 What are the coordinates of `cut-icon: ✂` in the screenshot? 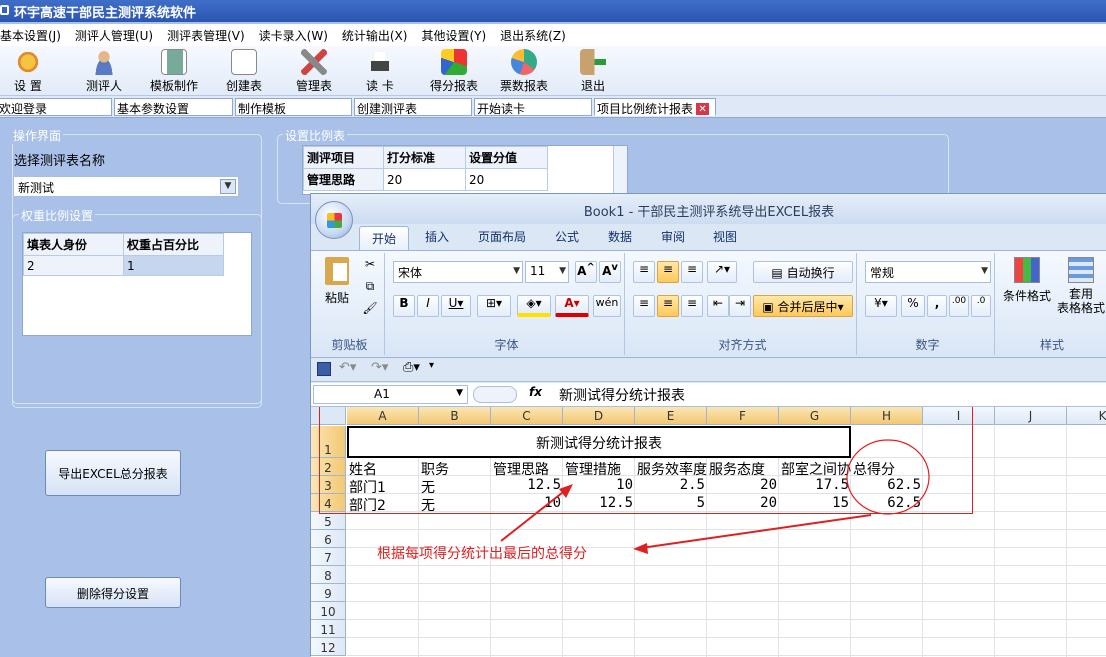 It's located at (370, 266).